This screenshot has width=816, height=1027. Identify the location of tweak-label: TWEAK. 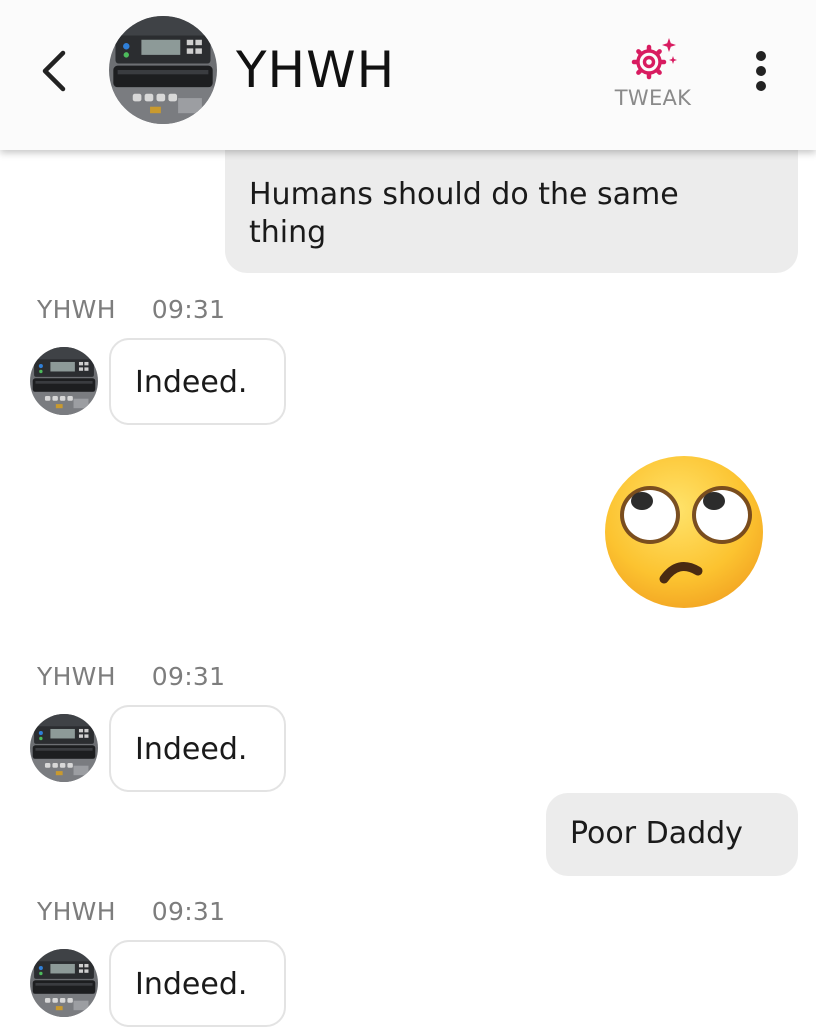
(653, 98).